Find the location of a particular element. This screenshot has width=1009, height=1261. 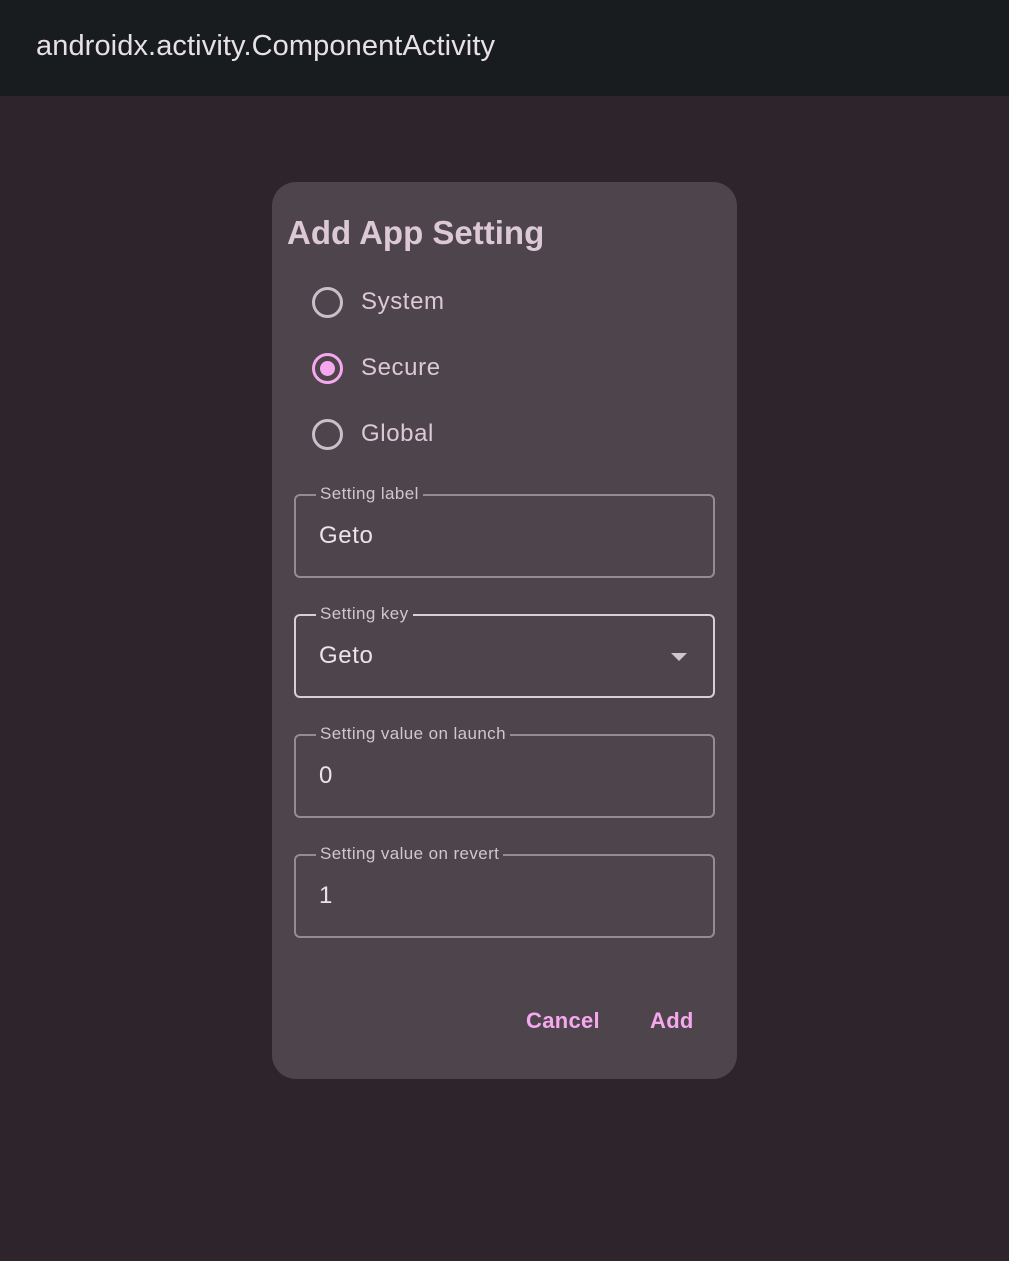

setting-value-on-launch-field-label: Setting value on launch is located at coordinates (413, 734).